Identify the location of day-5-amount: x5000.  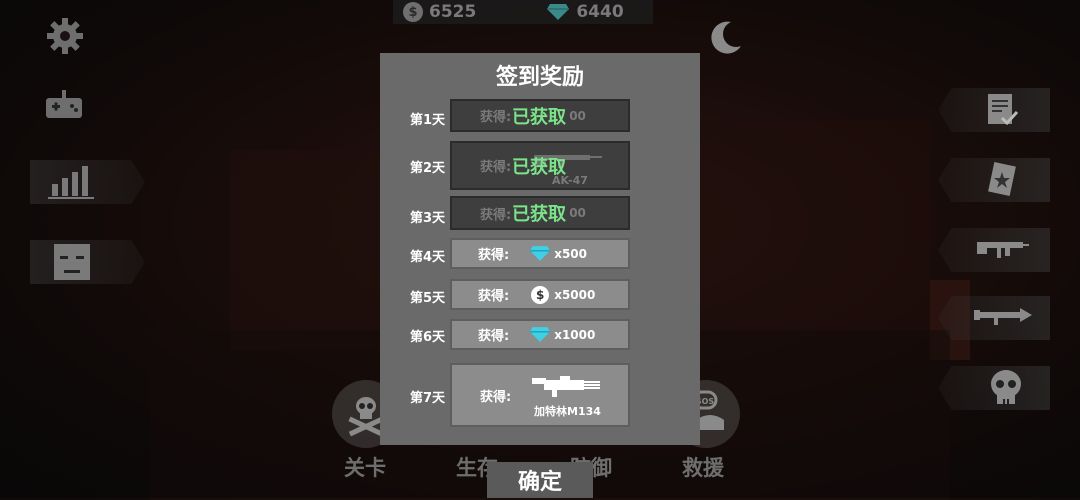
(575, 294).